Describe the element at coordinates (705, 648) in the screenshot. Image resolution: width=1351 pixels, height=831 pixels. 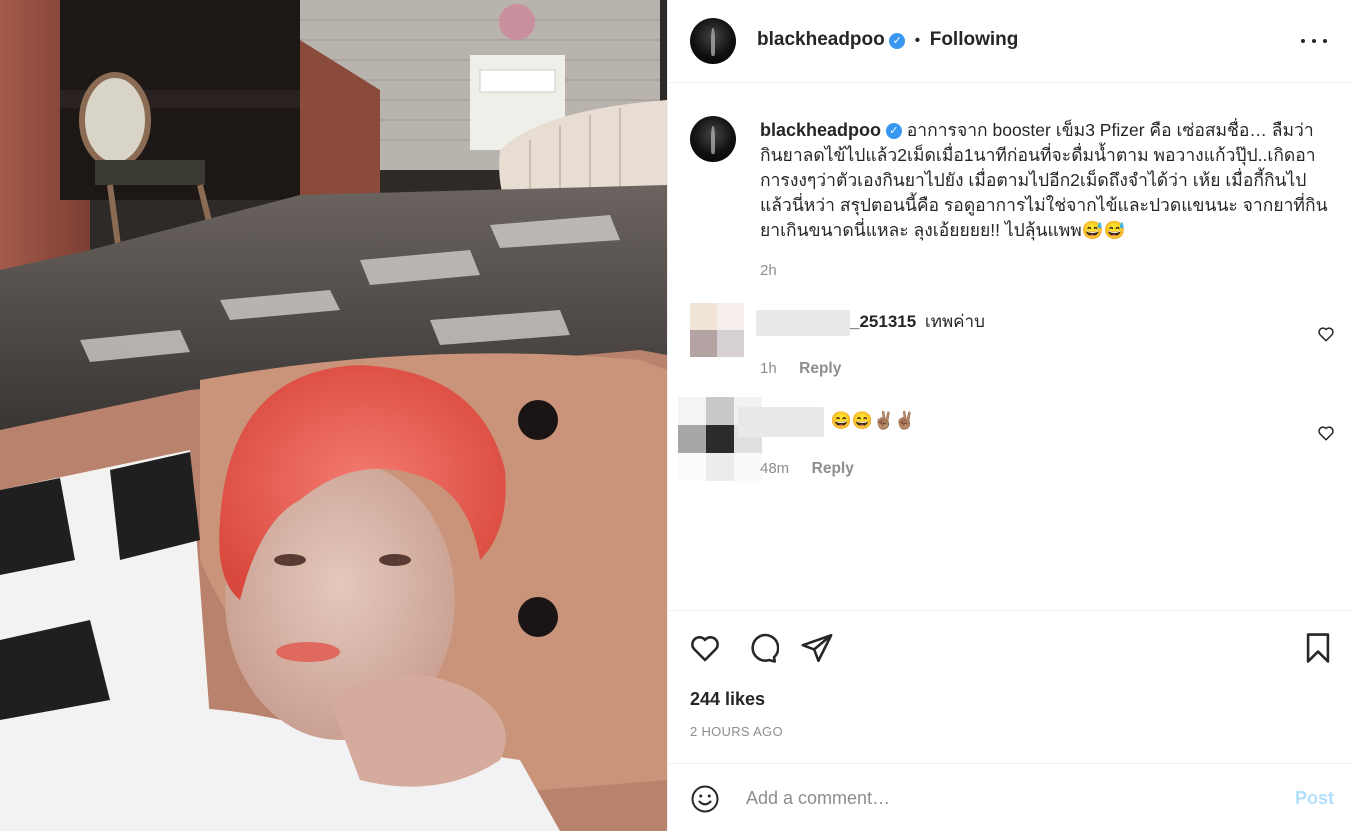
I see `heart-icon` at that location.